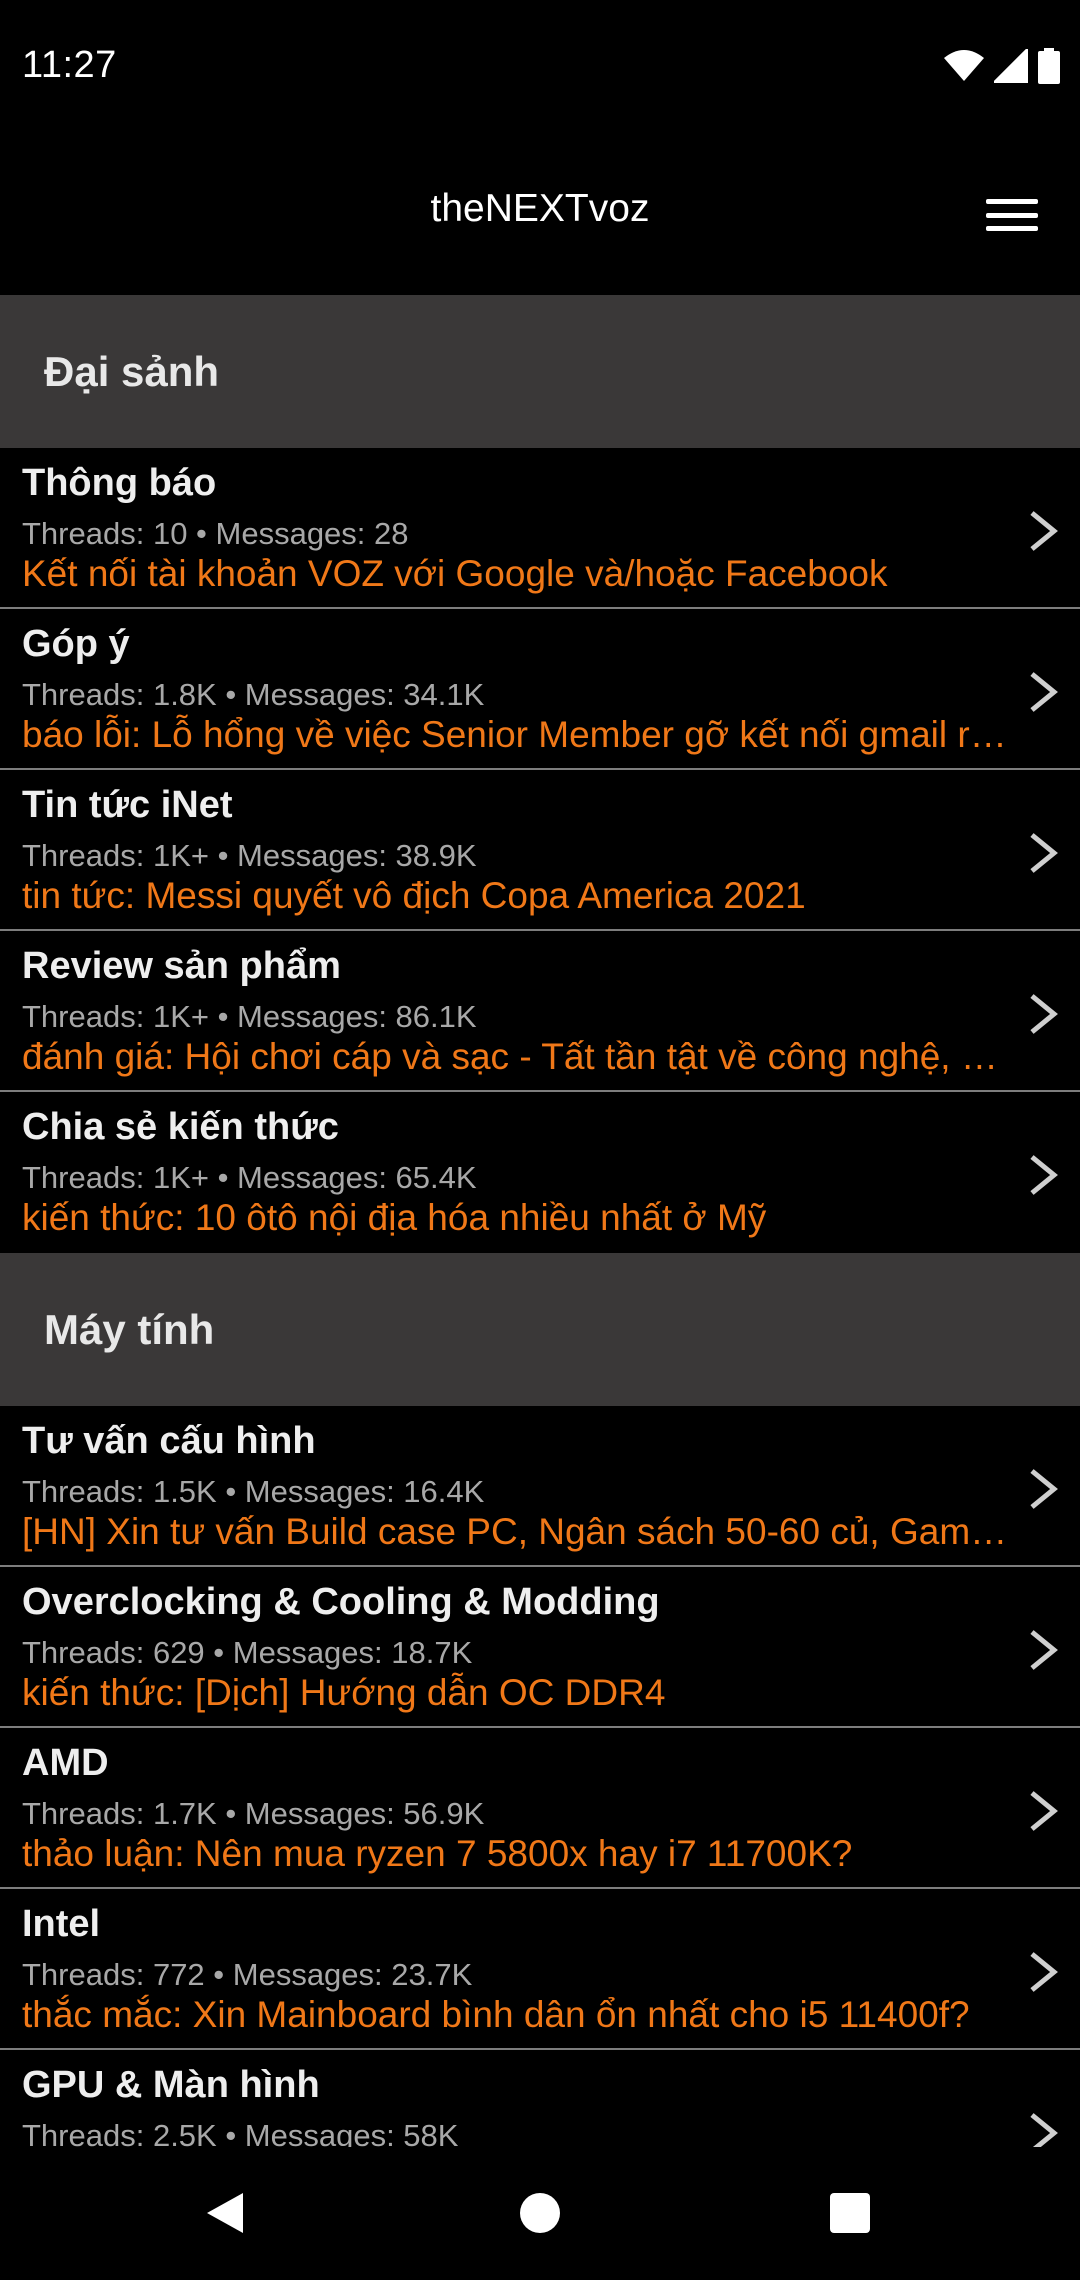  What do you see at coordinates (225, 2213) in the screenshot?
I see `back-icon` at bounding box center [225, 2213].